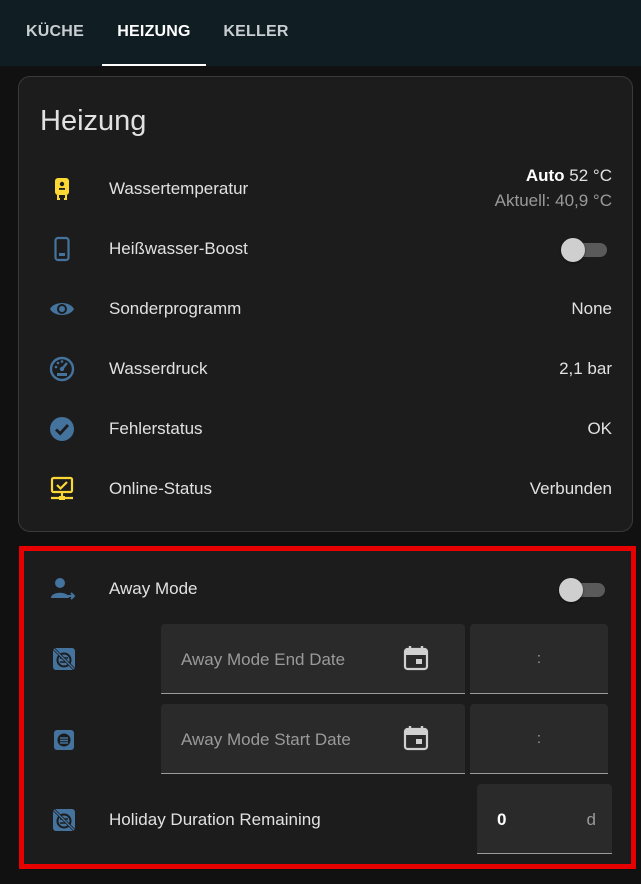  I want to click on tab-heizung: HEIZUNG, so click(154, 33).